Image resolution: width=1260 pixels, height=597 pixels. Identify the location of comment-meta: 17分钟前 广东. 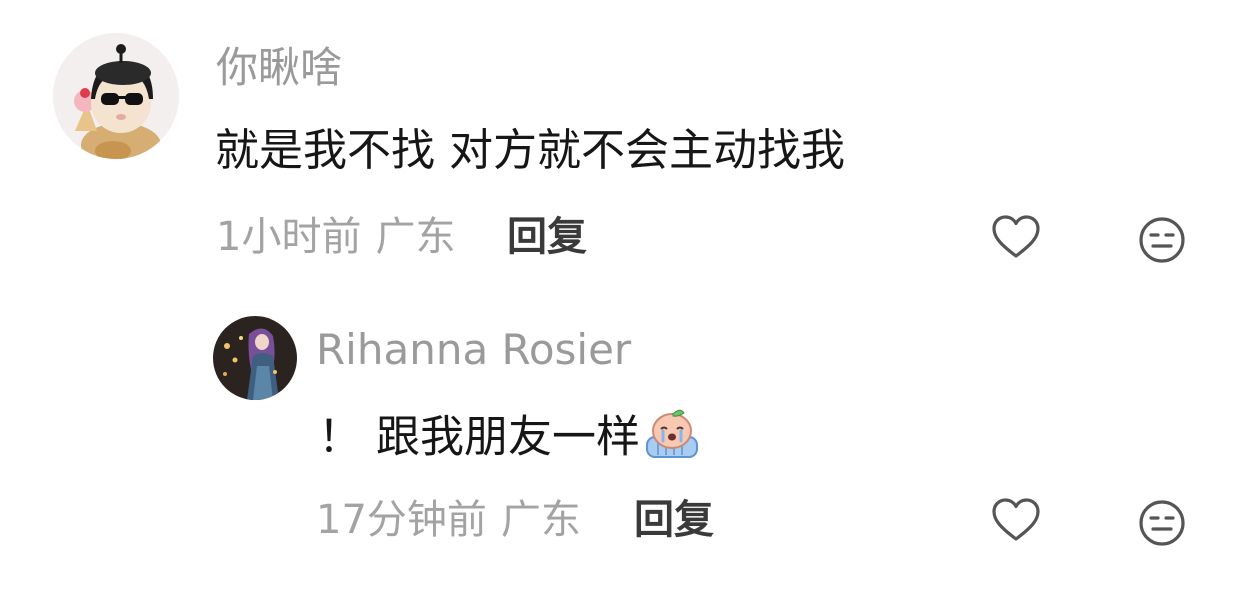
(448, 520).